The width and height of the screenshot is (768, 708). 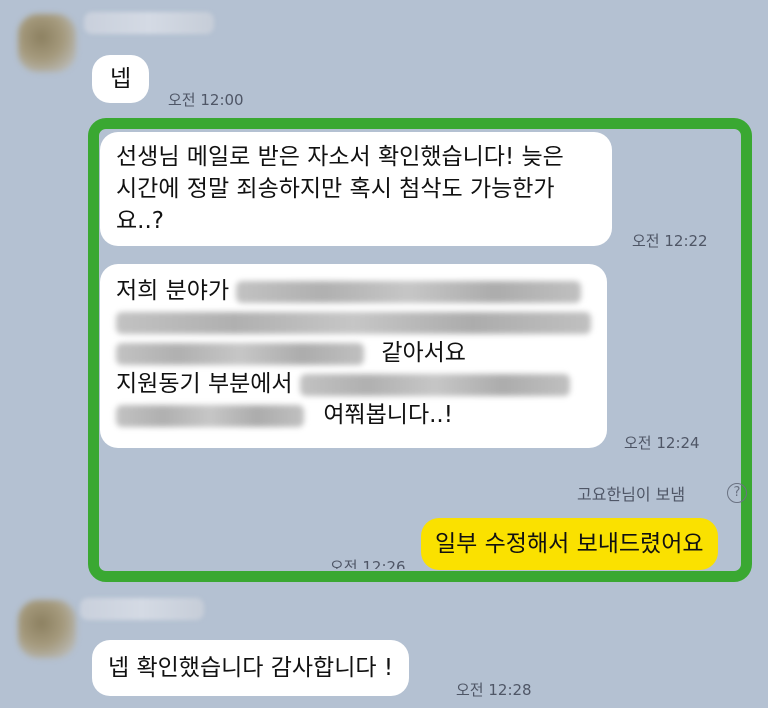 I want to click on message-line: 여쭤봅니다..!, so click(x=353, y=415).